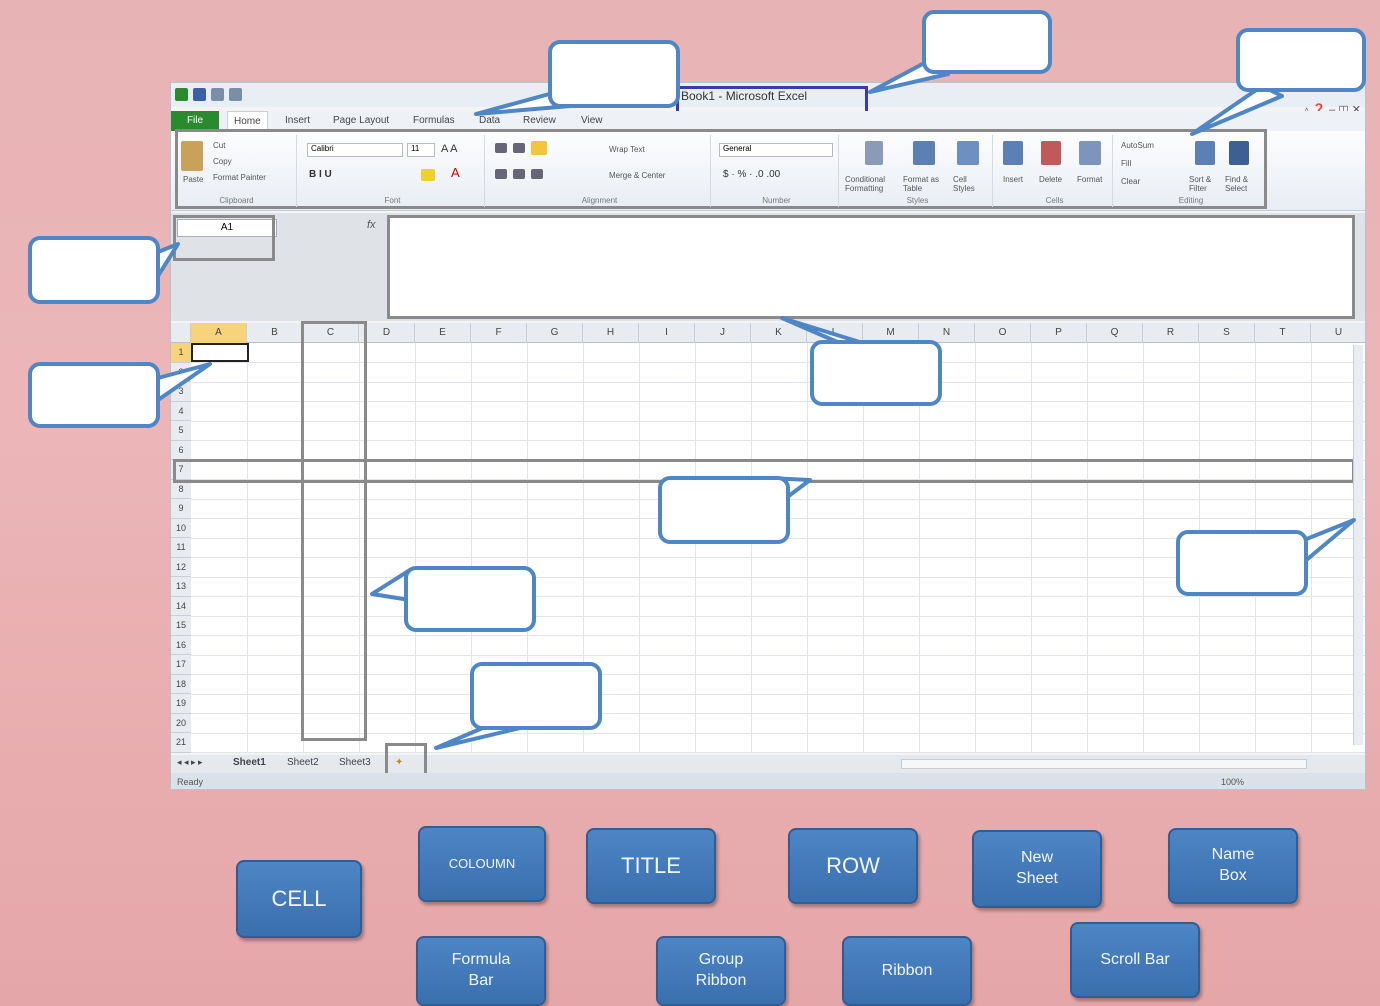 Image resolution: width=1380 pixels, height=1006 pixels. I want to click on sheet-tab-1: Sheet1, so click(249, 762).